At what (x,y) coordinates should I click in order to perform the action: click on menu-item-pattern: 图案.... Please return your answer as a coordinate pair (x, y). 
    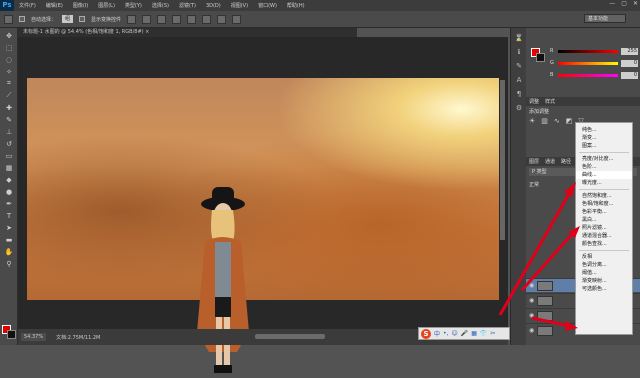
    Looking at the image, I should click on (604, 146).